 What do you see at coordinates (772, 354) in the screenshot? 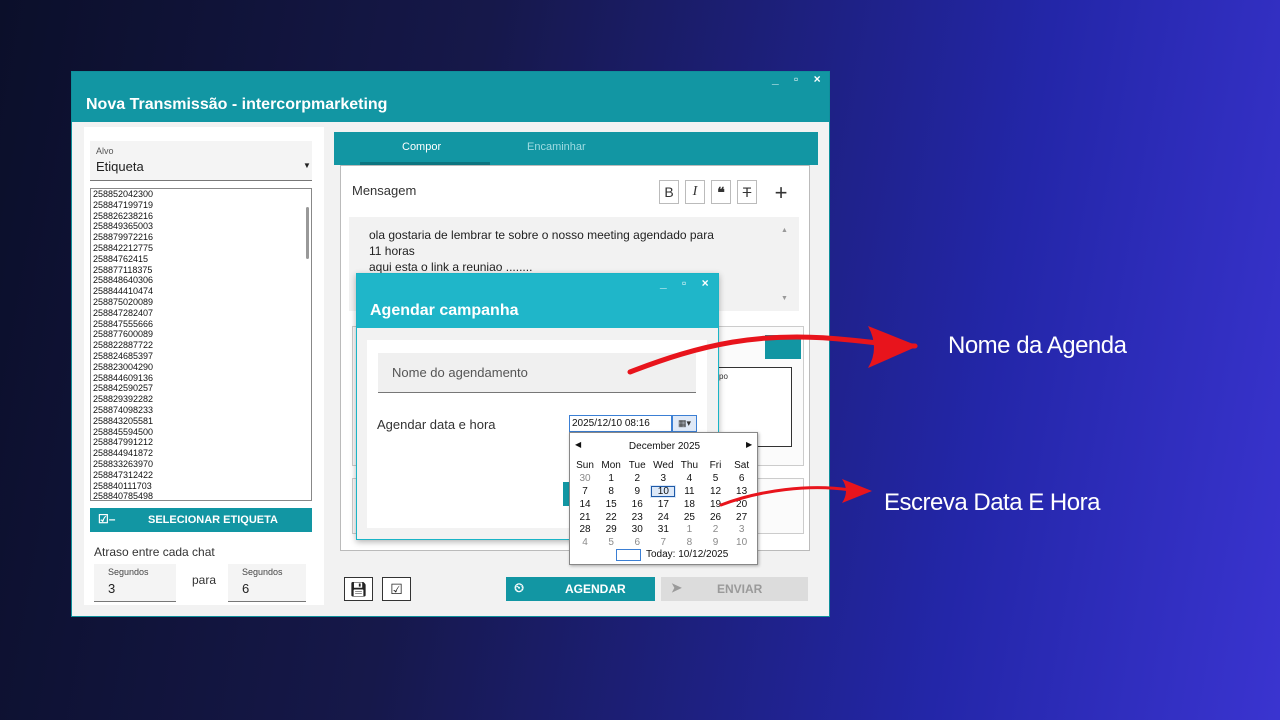
I see `arrow-nome` at bounding box center [772, 354].